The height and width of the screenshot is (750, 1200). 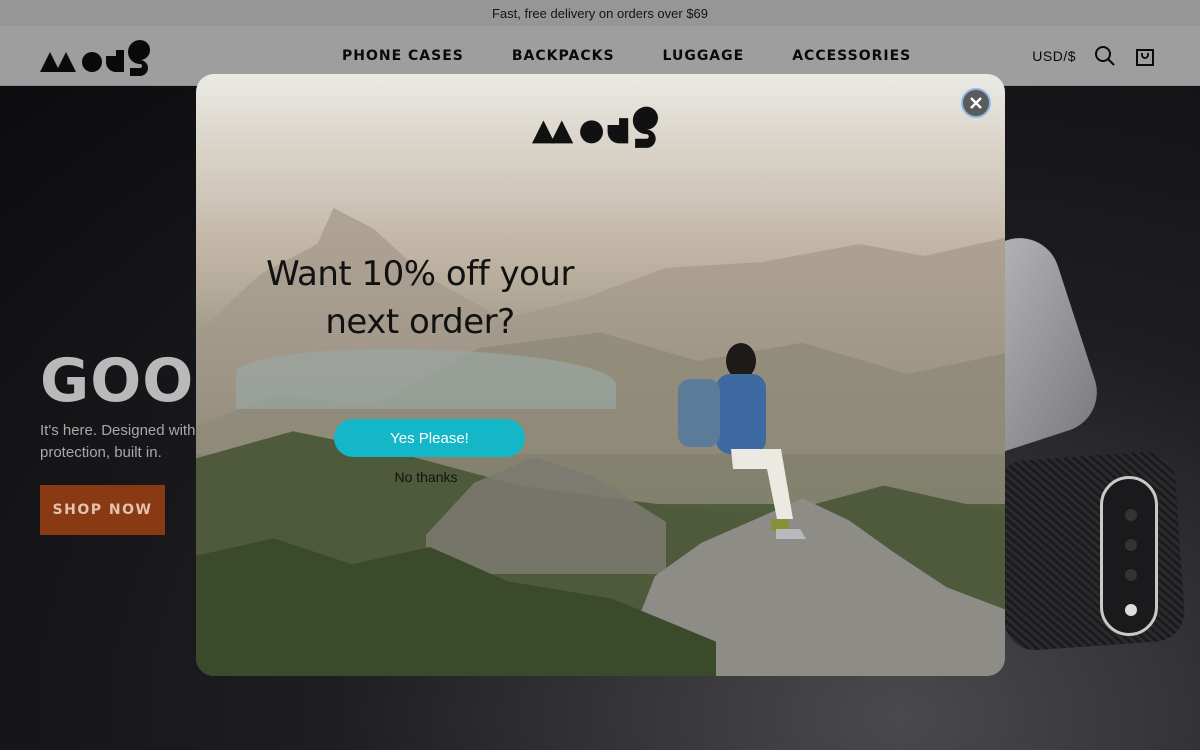 I want to click on close-icon, so click(x=976, y=103).